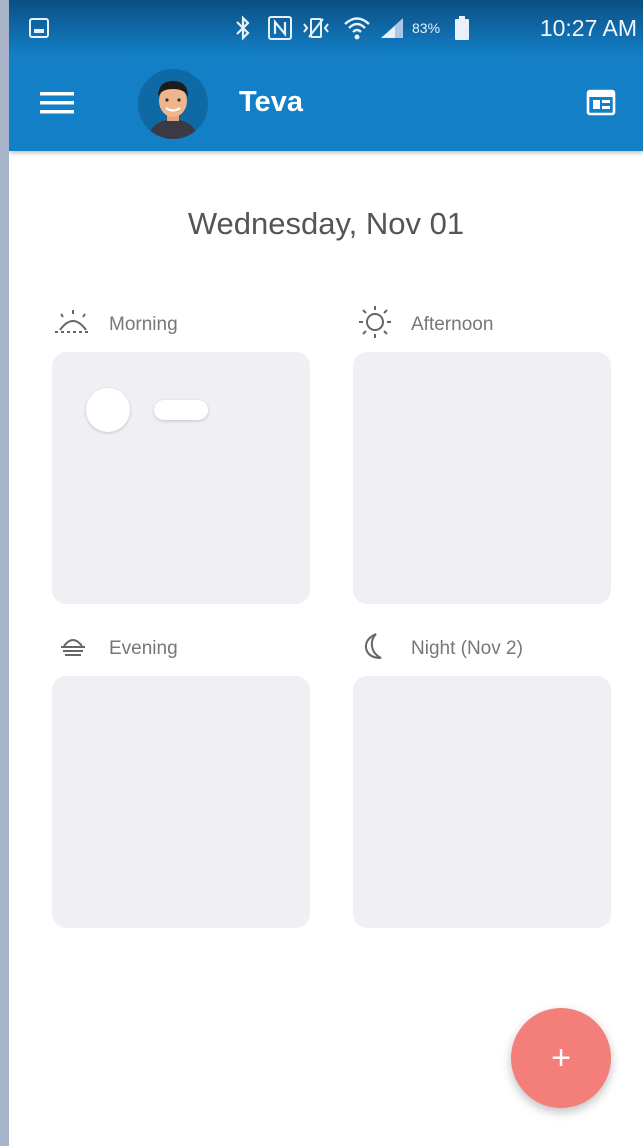  I want to click on gallery-notification-icon, so click(39, 28).